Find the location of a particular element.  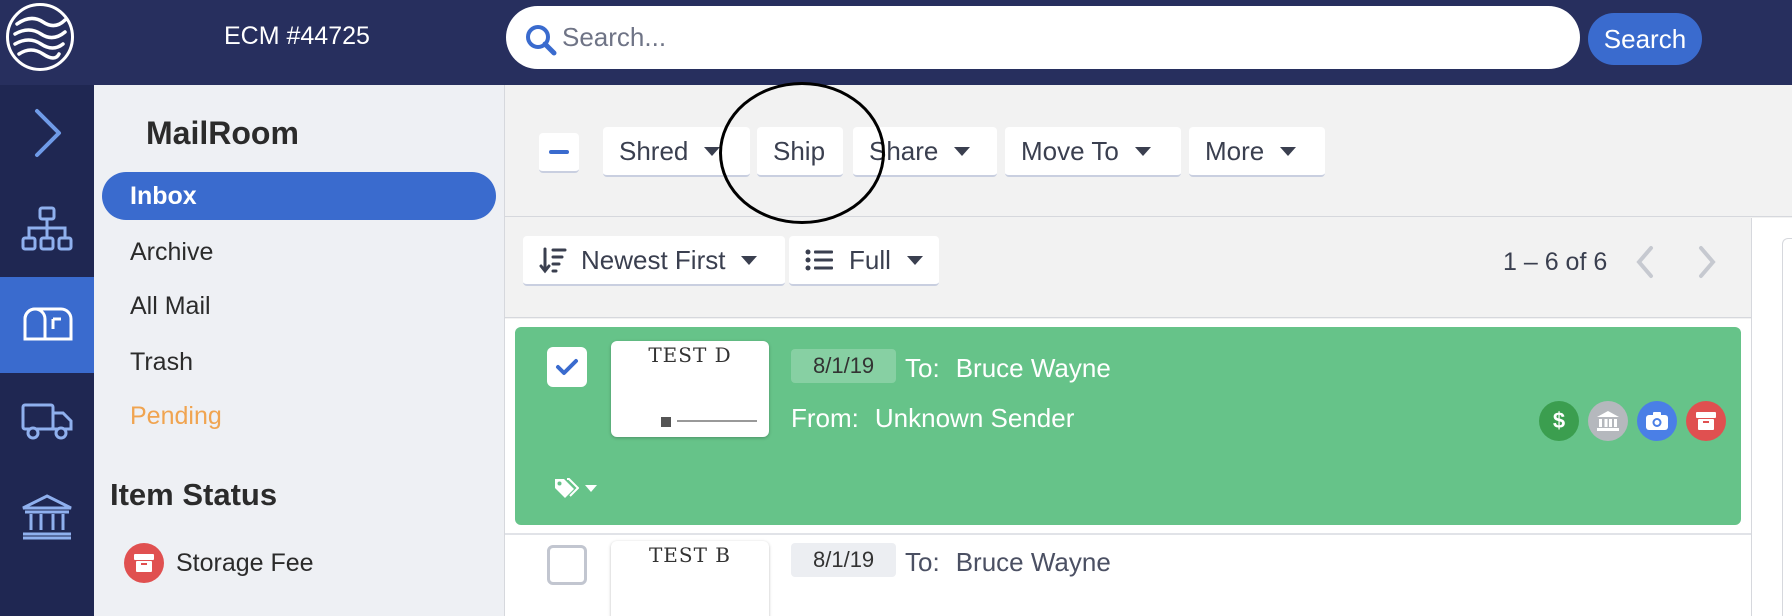

search-button: Search is located at coordinates (1645, 39).